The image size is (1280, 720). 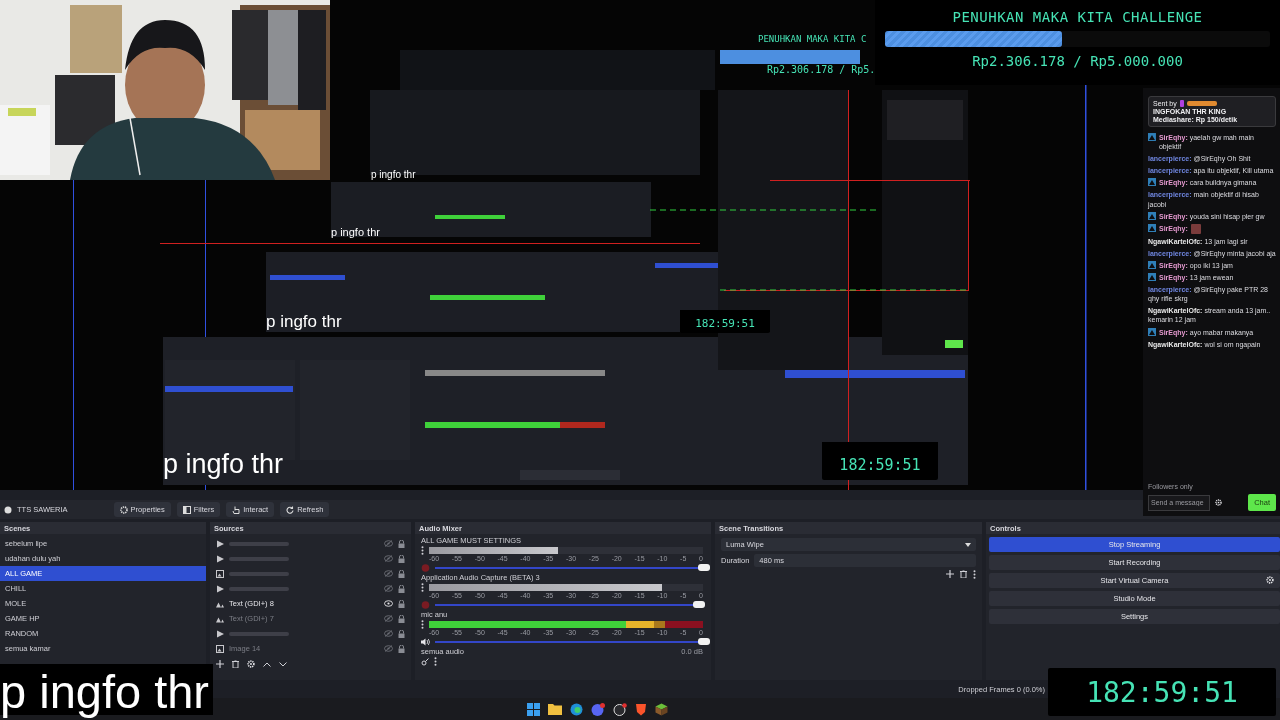 What do you see at coordinates (576, 709) in the screenshot?
I see `browser-icon` at bounding box center [576, 709].